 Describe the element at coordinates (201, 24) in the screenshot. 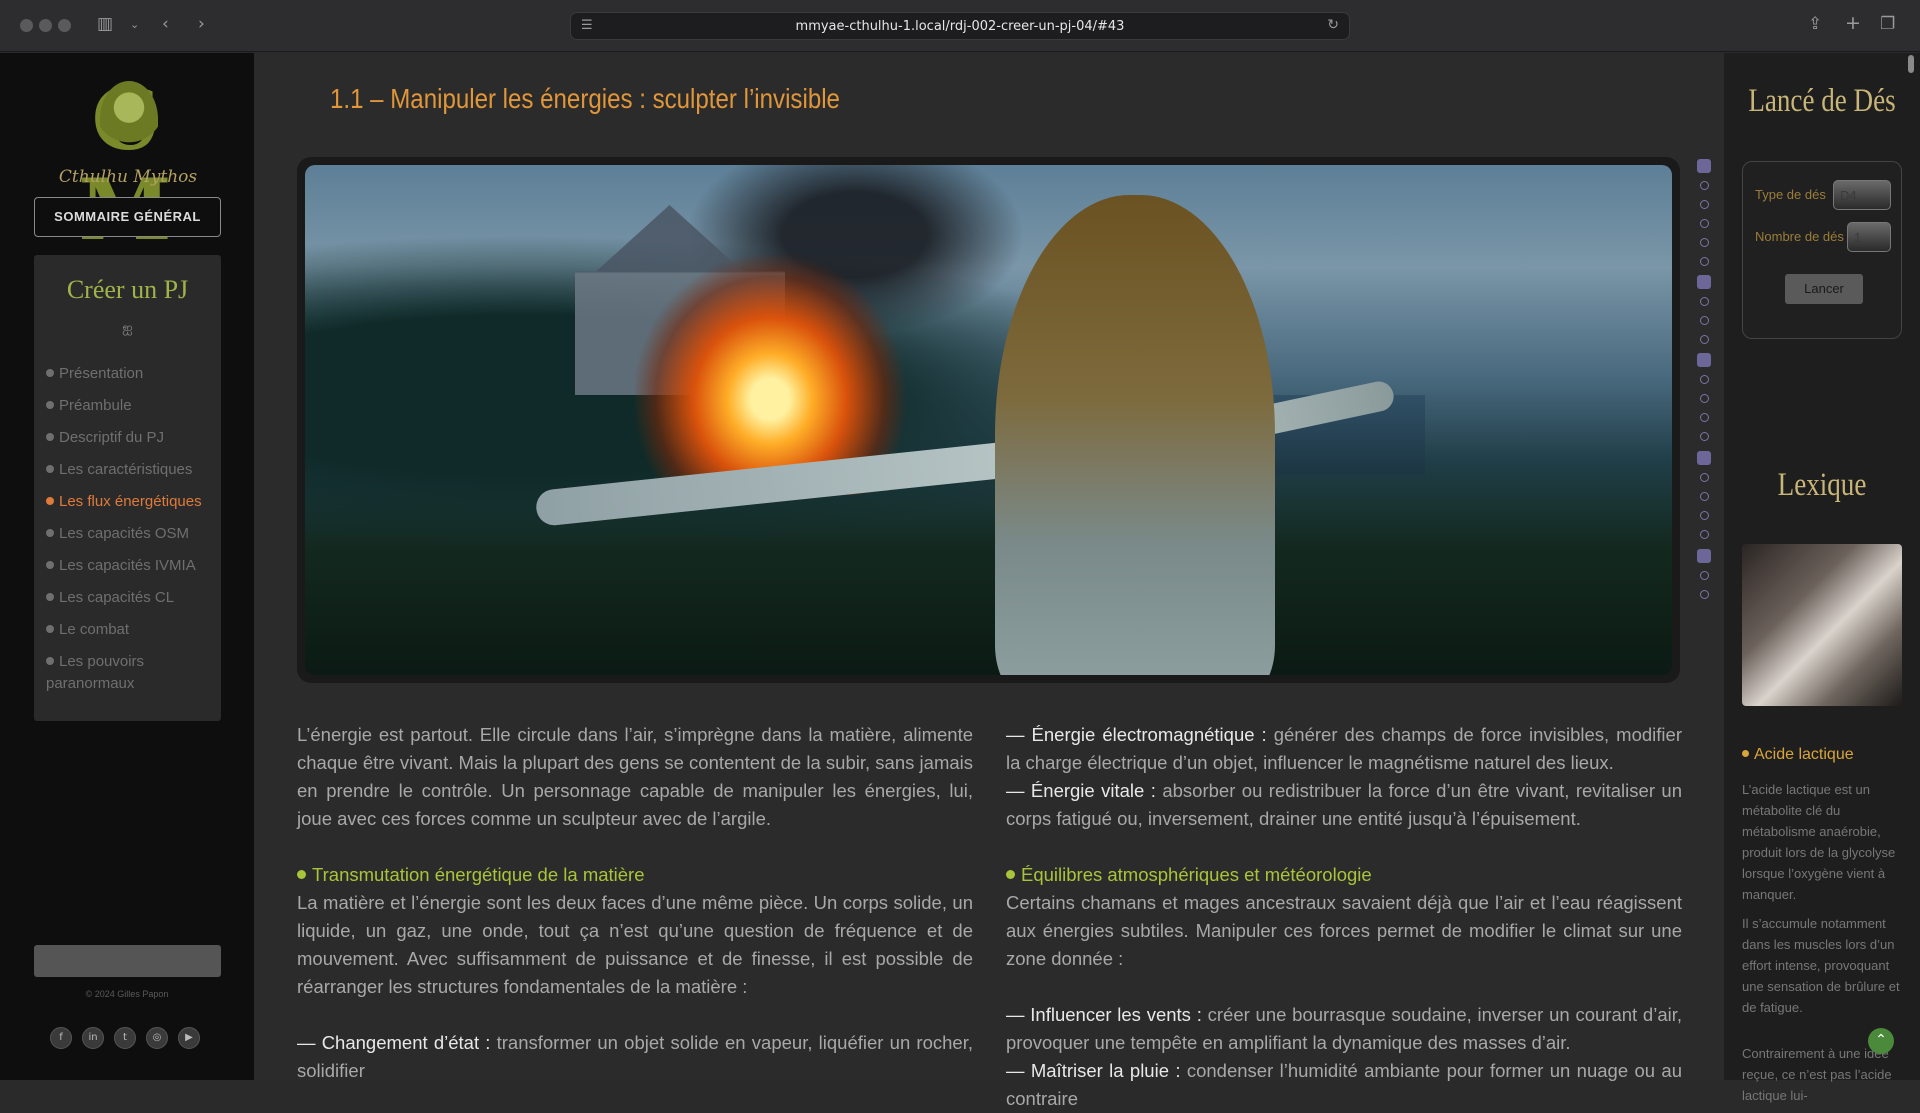

I see `forward-arrow-icon: ›` at that location.